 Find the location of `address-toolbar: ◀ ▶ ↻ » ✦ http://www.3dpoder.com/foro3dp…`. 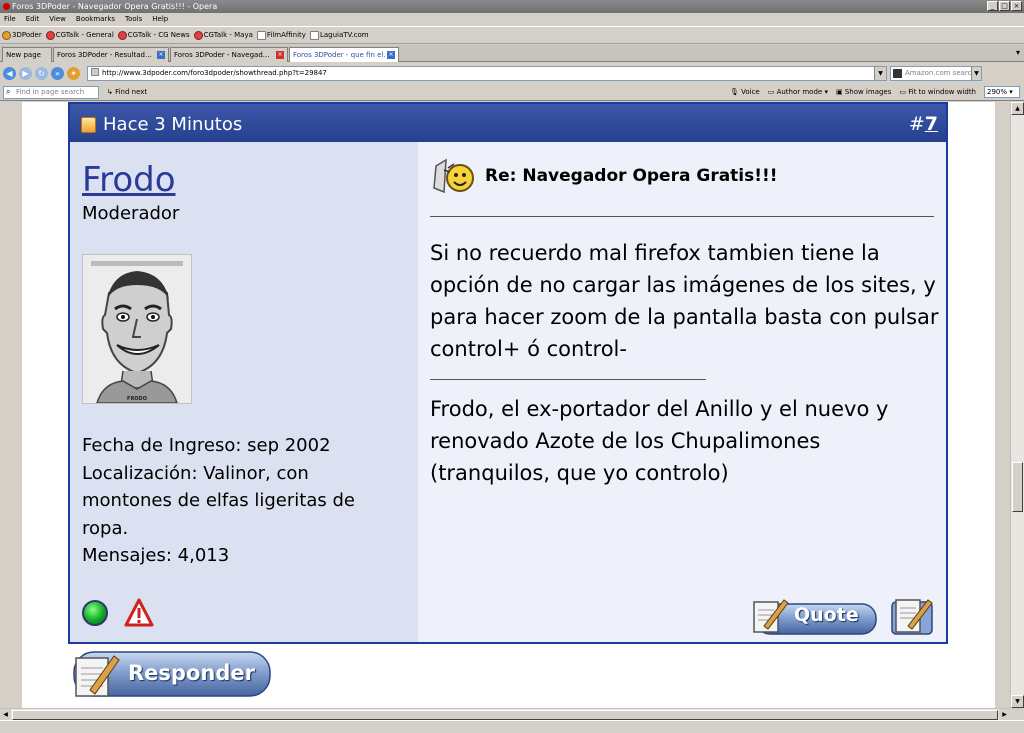

address-toolbar: ◀ ▶ ↻ » ✦ http://www.3dpoder.com/foro3dp… is located at coordinates (512, 73).